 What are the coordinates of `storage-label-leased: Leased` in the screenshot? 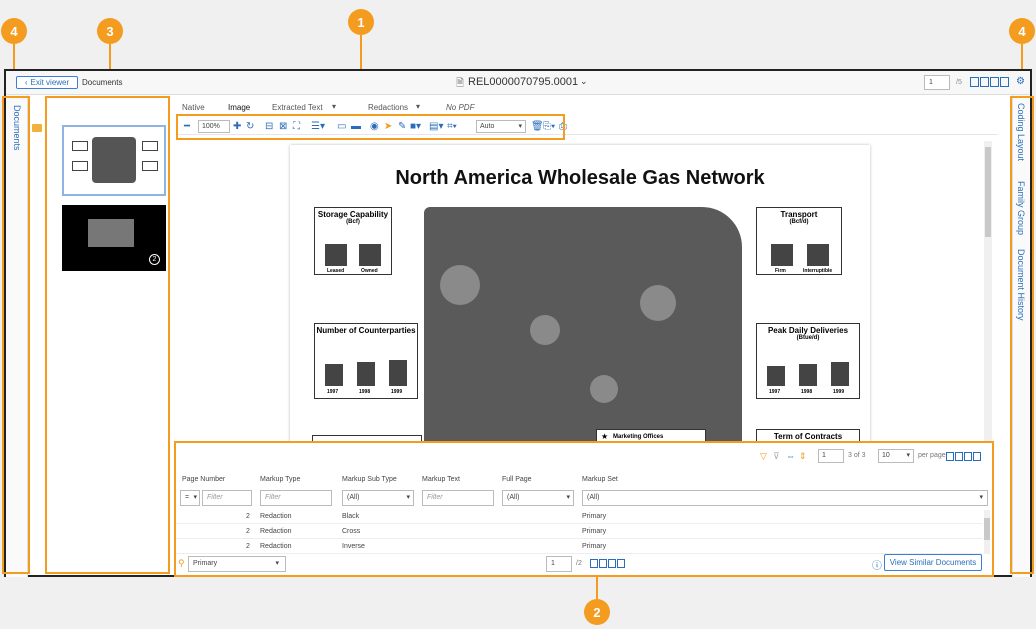 It's located at (336, 271).